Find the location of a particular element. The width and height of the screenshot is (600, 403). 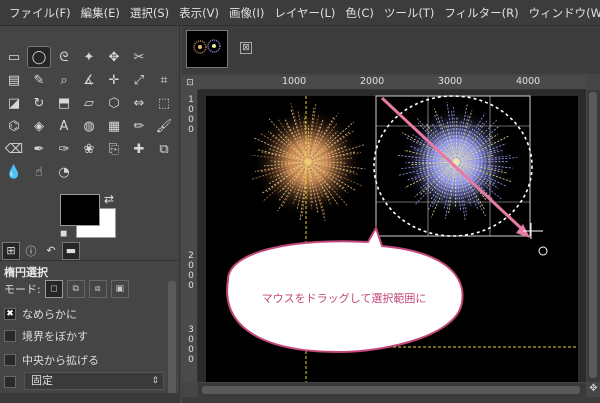

move-icon: ✥ is located at coordinates (114, 57).